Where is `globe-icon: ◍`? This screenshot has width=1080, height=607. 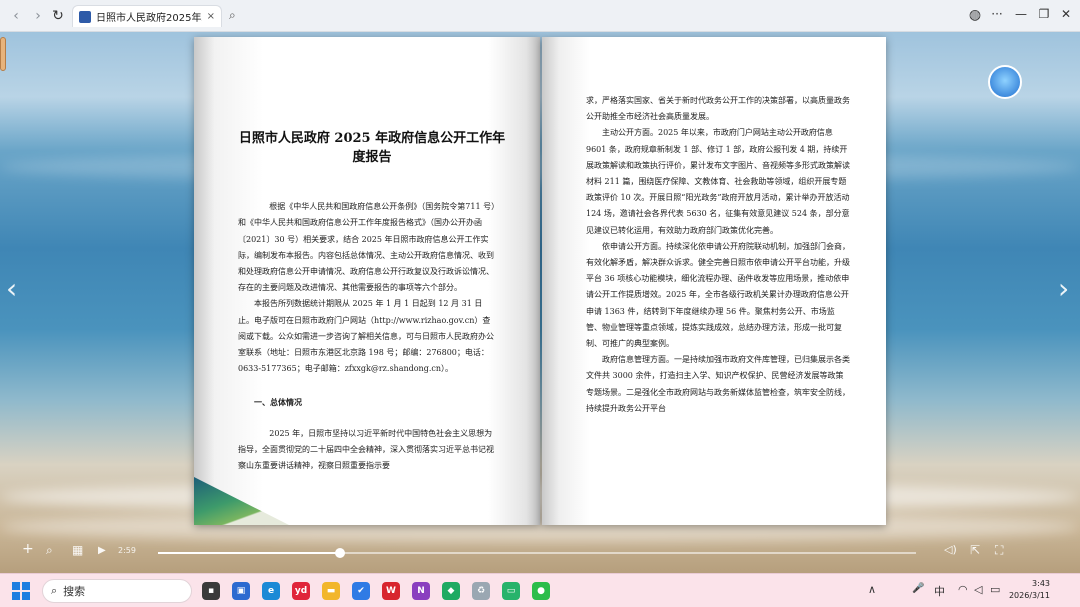
globe-icon: ◍ is located at coordinates (975, 15).